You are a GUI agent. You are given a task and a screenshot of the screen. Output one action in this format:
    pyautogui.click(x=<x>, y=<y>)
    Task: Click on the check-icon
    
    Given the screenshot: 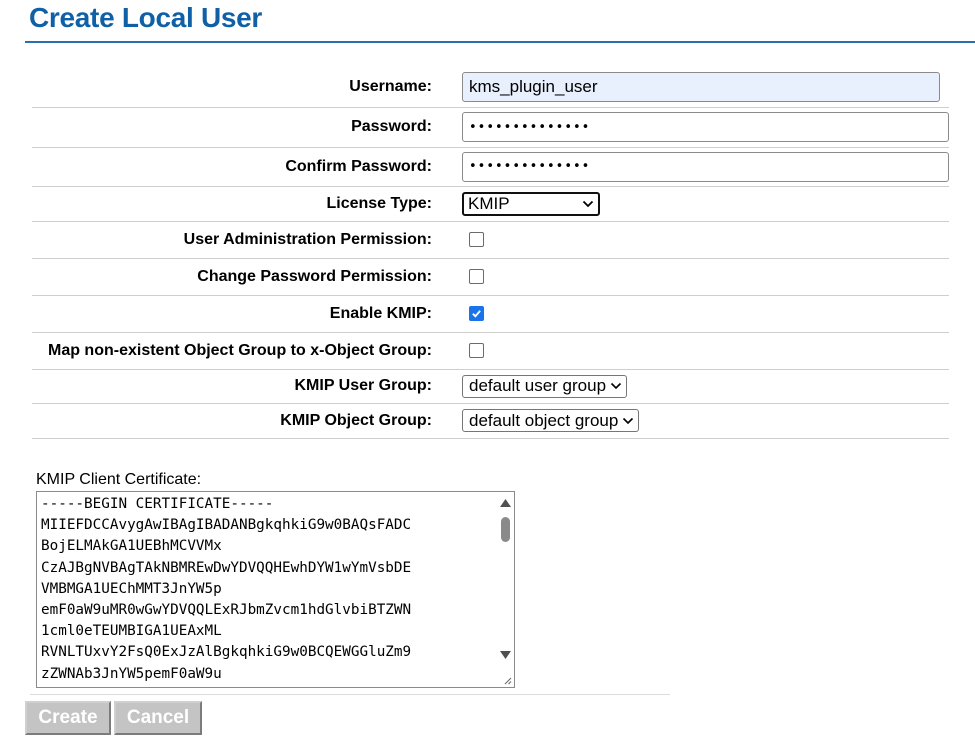 What is the action you would take?
    pyautogui.click(x=476, y=313)
    